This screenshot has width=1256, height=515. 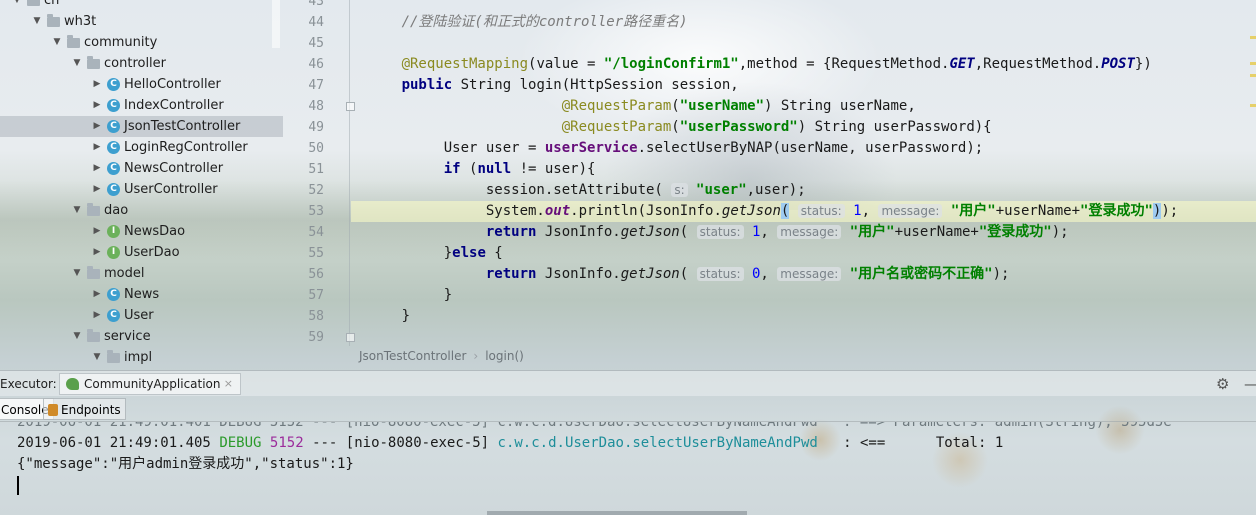 I want to click on log-logger: c.w.c.d.UserDao.selectUserByNameAndPwd, so click(x=657, y=443).